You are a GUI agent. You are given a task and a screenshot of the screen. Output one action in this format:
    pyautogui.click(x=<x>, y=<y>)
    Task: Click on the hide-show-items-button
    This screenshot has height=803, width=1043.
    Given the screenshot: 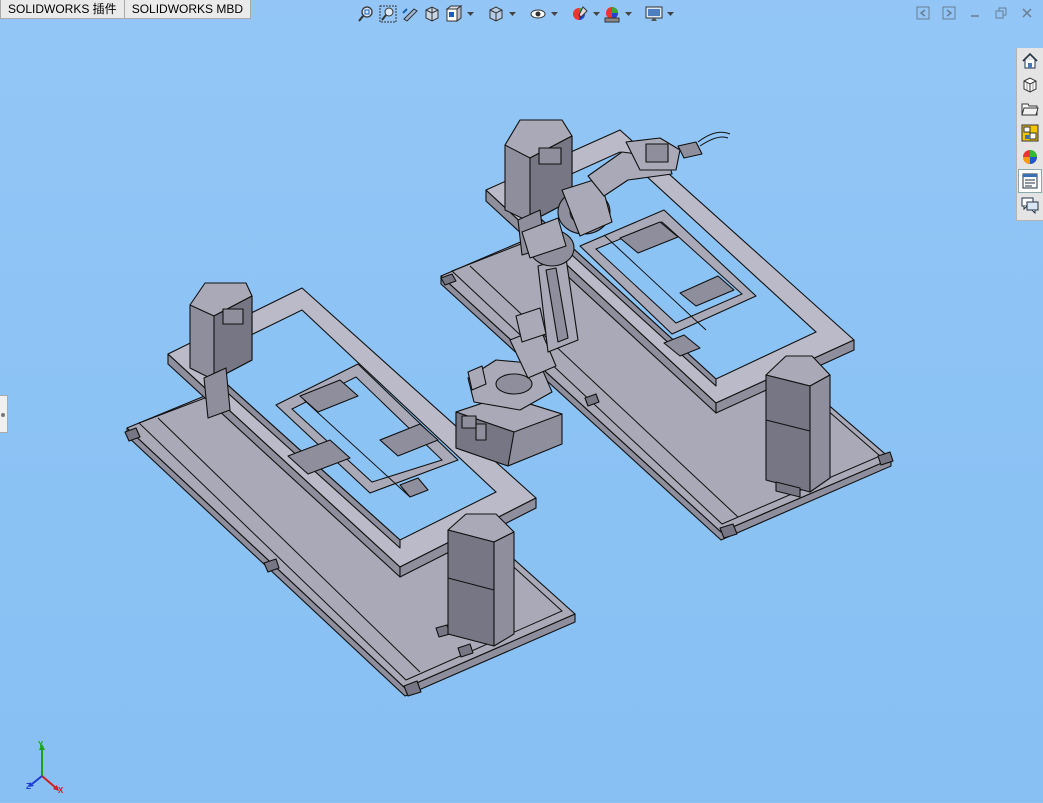 What is the action you would take?
    pyautogui.click(x=538, y=14)
    